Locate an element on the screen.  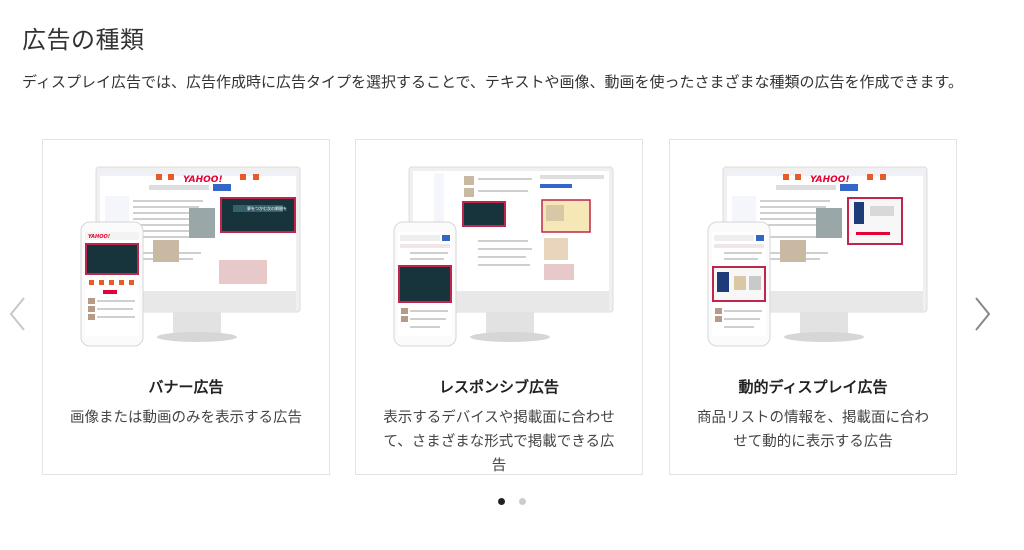
card-description: 商品リストの情報を、掲載面に合わせて動的に表示する広告 is located at coordinates (813, 430).